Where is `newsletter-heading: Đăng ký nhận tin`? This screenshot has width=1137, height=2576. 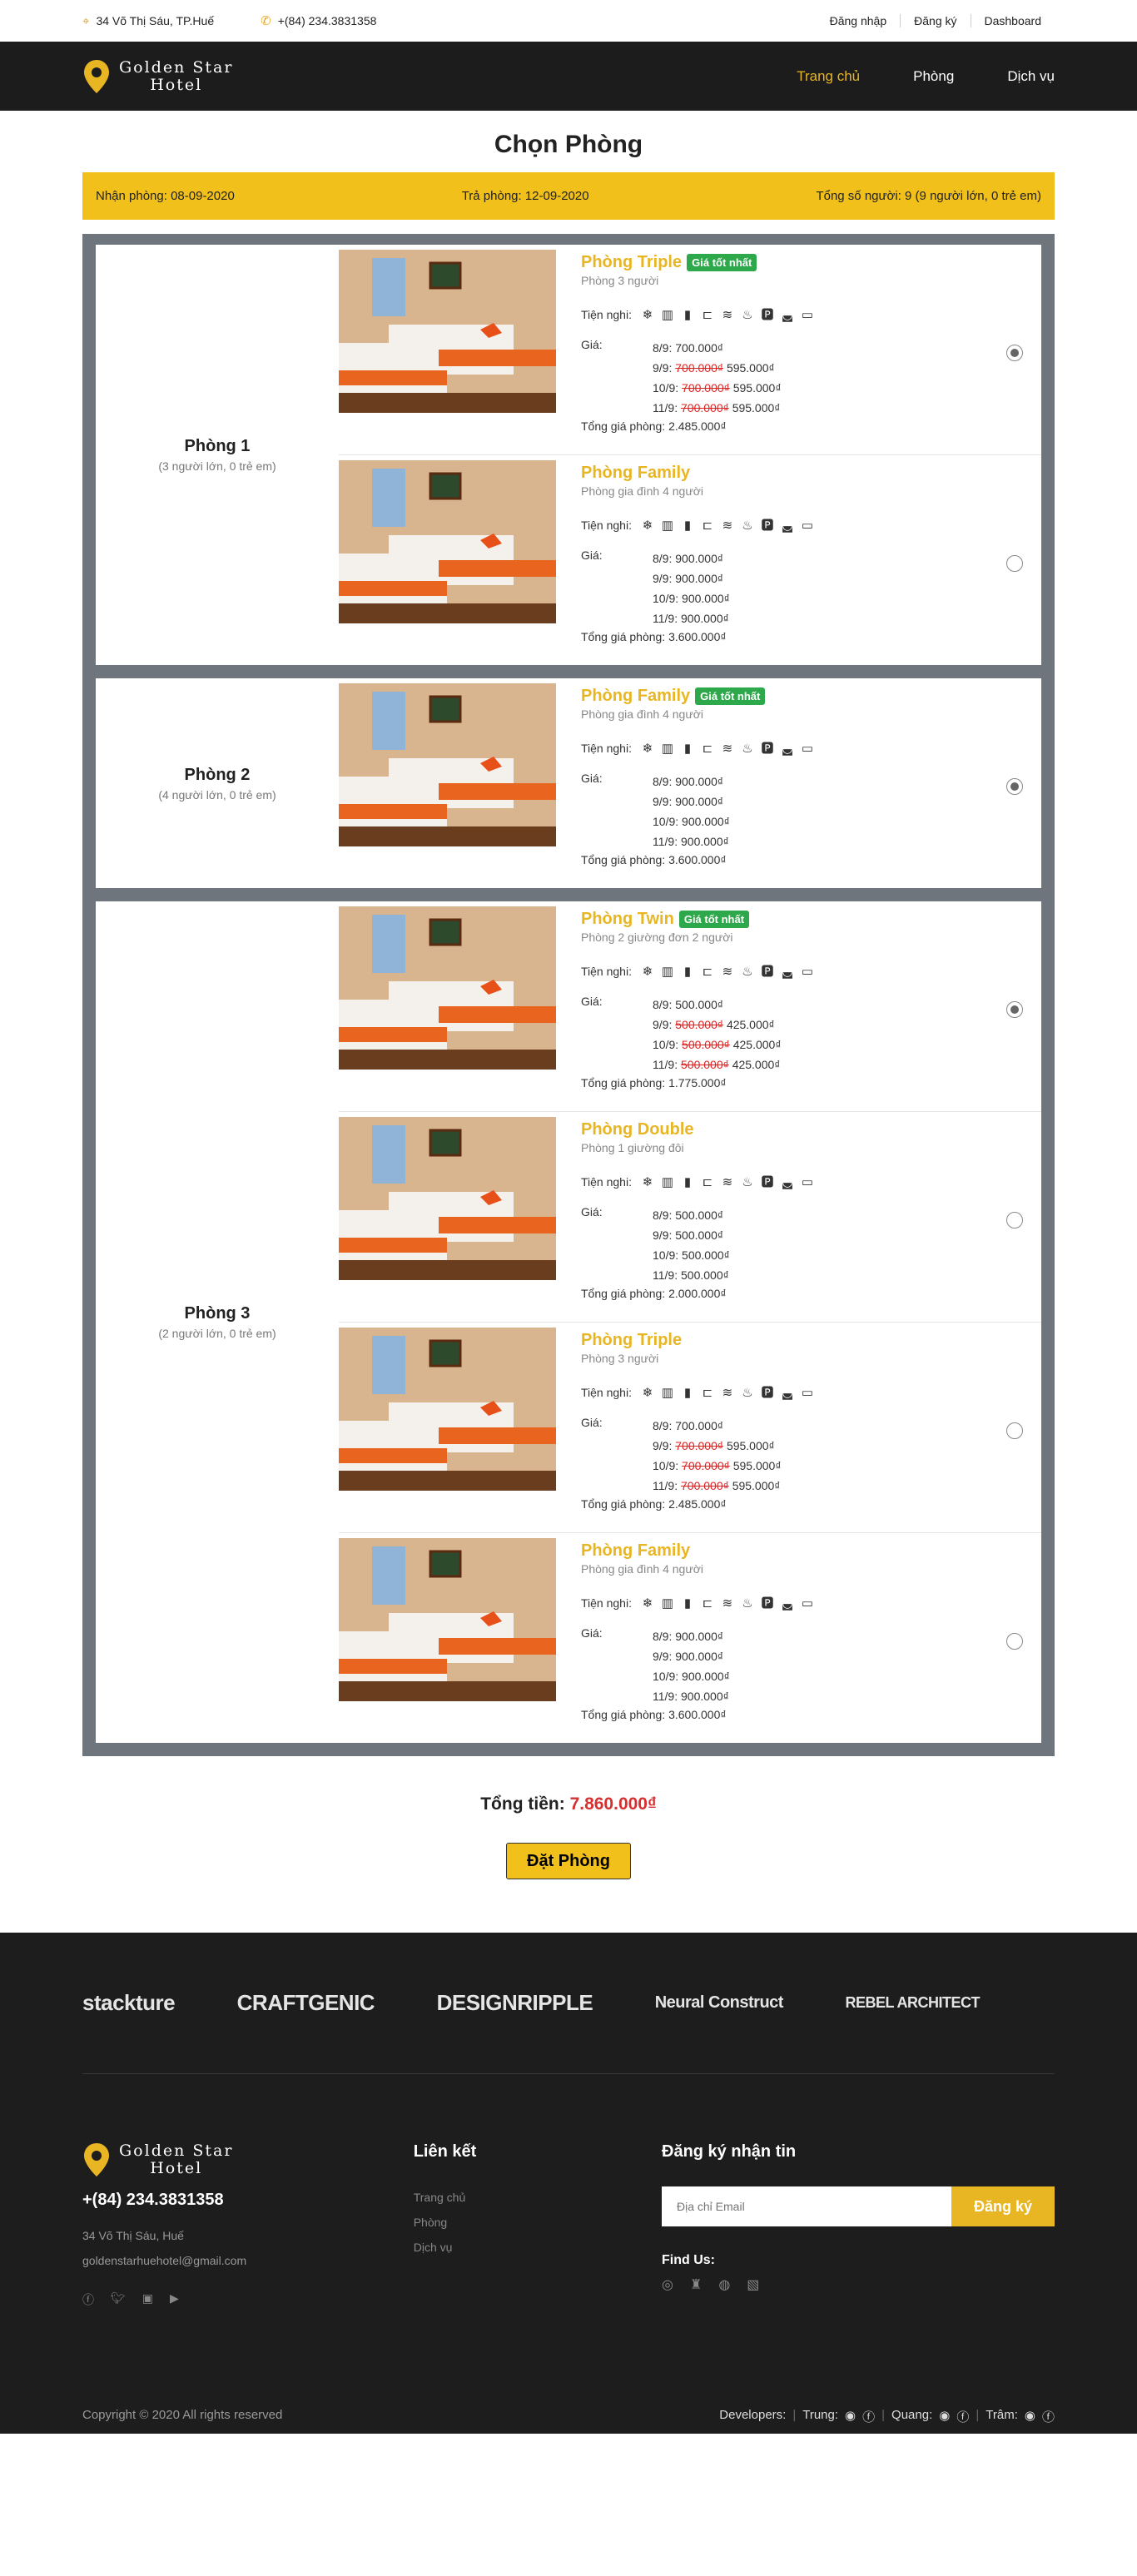
newsletter-heading: Đăng ký nhận tin is located at coordinates (729, 2151).